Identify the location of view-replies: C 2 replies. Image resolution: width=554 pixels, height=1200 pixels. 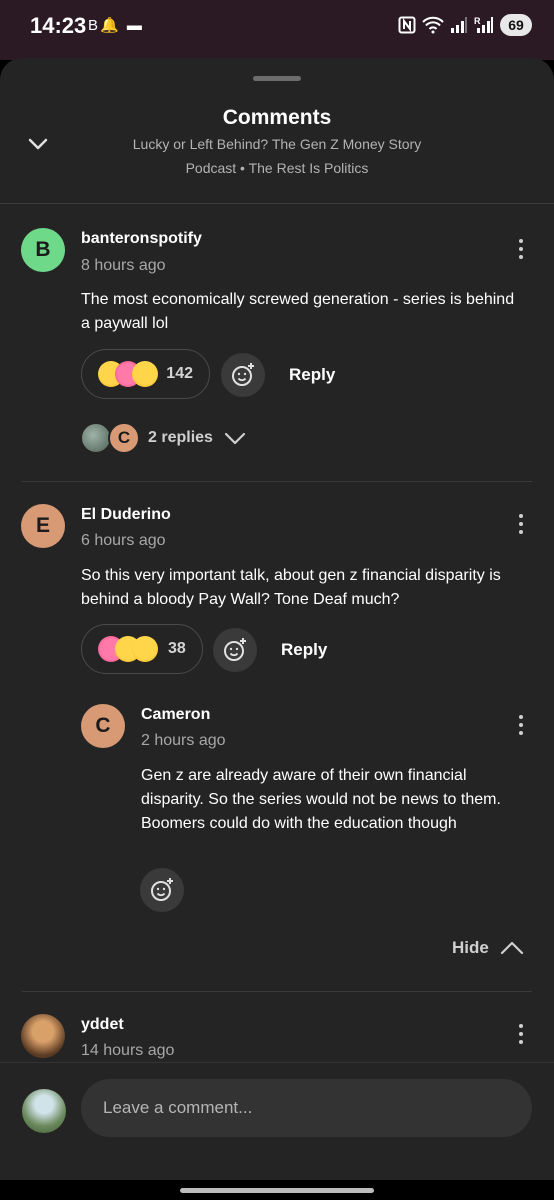
(163, 438).